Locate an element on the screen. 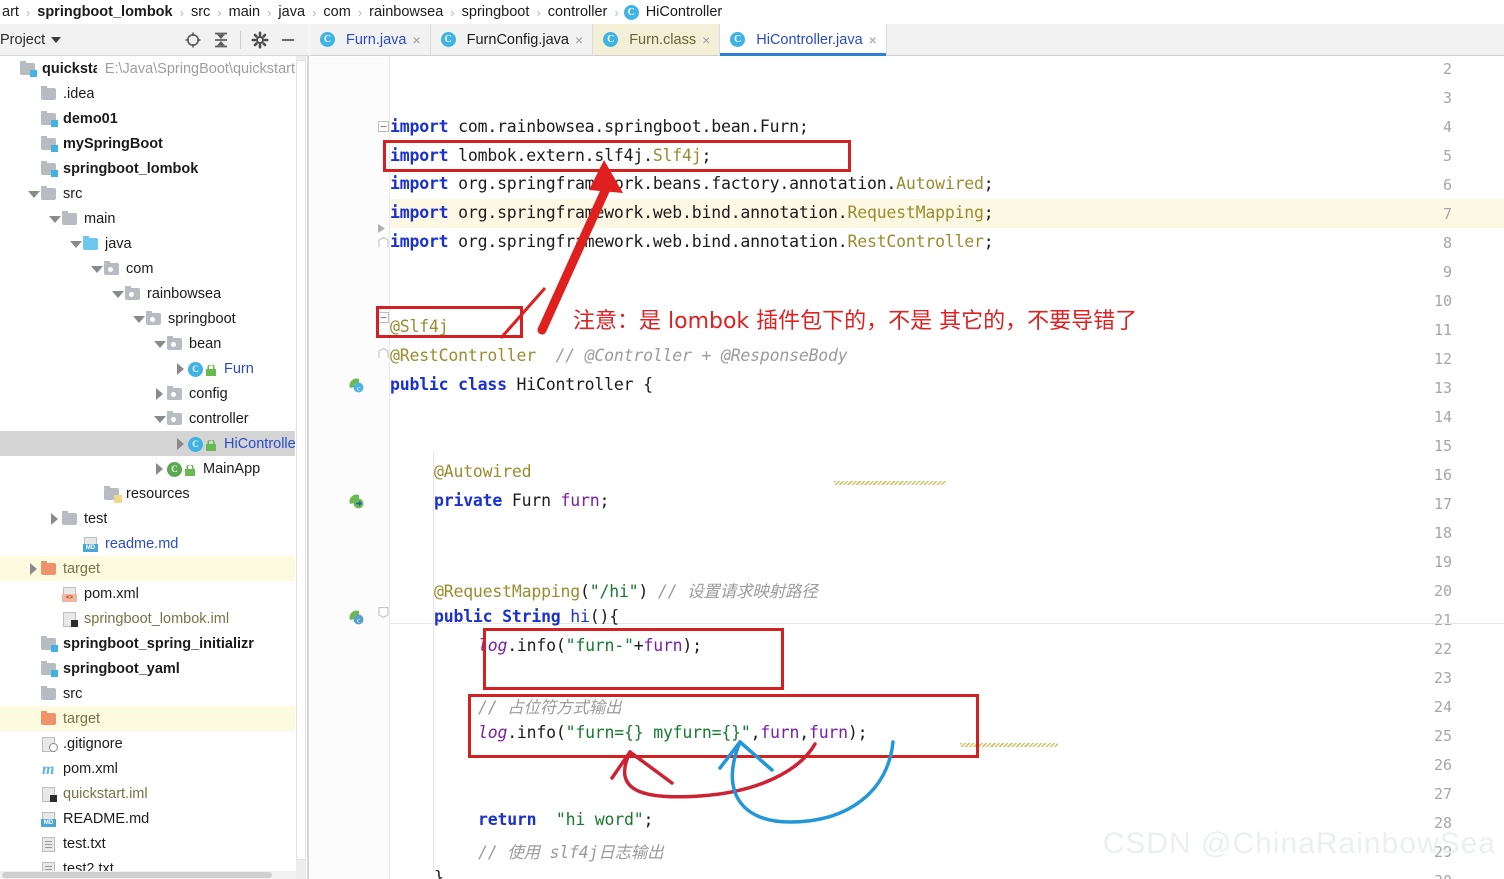  fold-handle-imports is located at coordinates (383, 125).